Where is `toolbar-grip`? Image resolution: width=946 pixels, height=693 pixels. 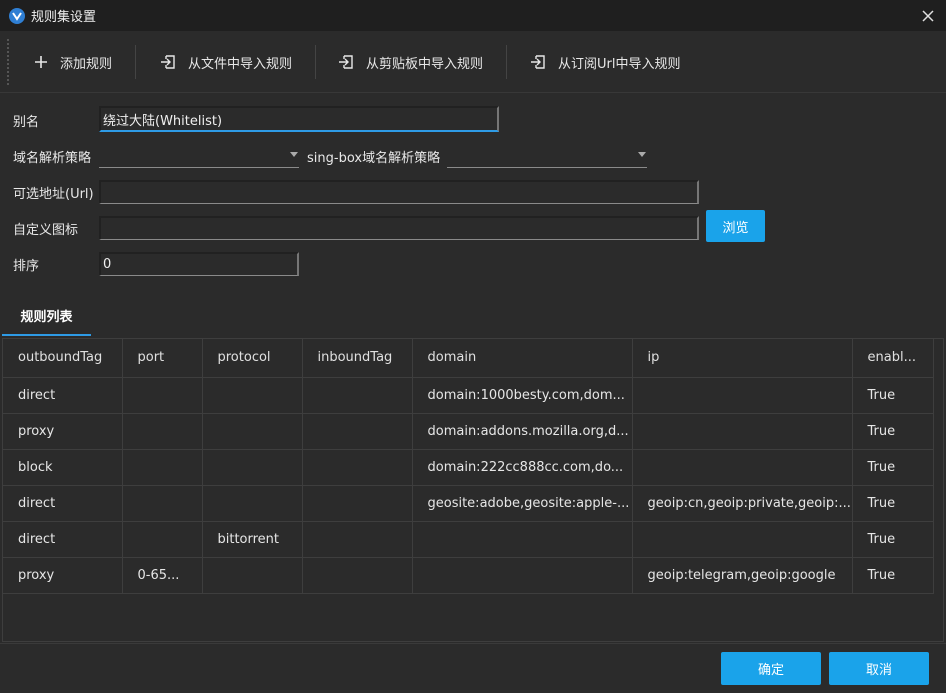
toolbar-grip is located at coordinates (8, 62).